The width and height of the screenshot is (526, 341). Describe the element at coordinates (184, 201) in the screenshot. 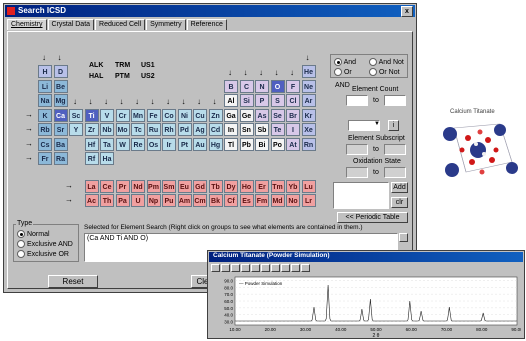

I see `element-am: Am` at that location.